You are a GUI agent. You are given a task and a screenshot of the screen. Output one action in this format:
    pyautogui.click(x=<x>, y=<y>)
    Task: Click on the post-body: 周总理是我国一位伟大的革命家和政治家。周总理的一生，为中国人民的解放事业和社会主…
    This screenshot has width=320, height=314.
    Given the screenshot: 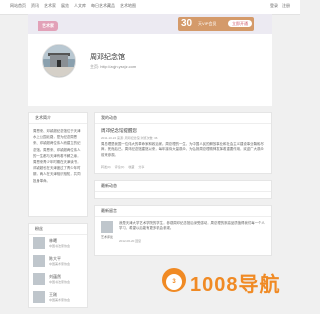 What is the action you would take?
    pyautogui.click(x=182, y=149)
    